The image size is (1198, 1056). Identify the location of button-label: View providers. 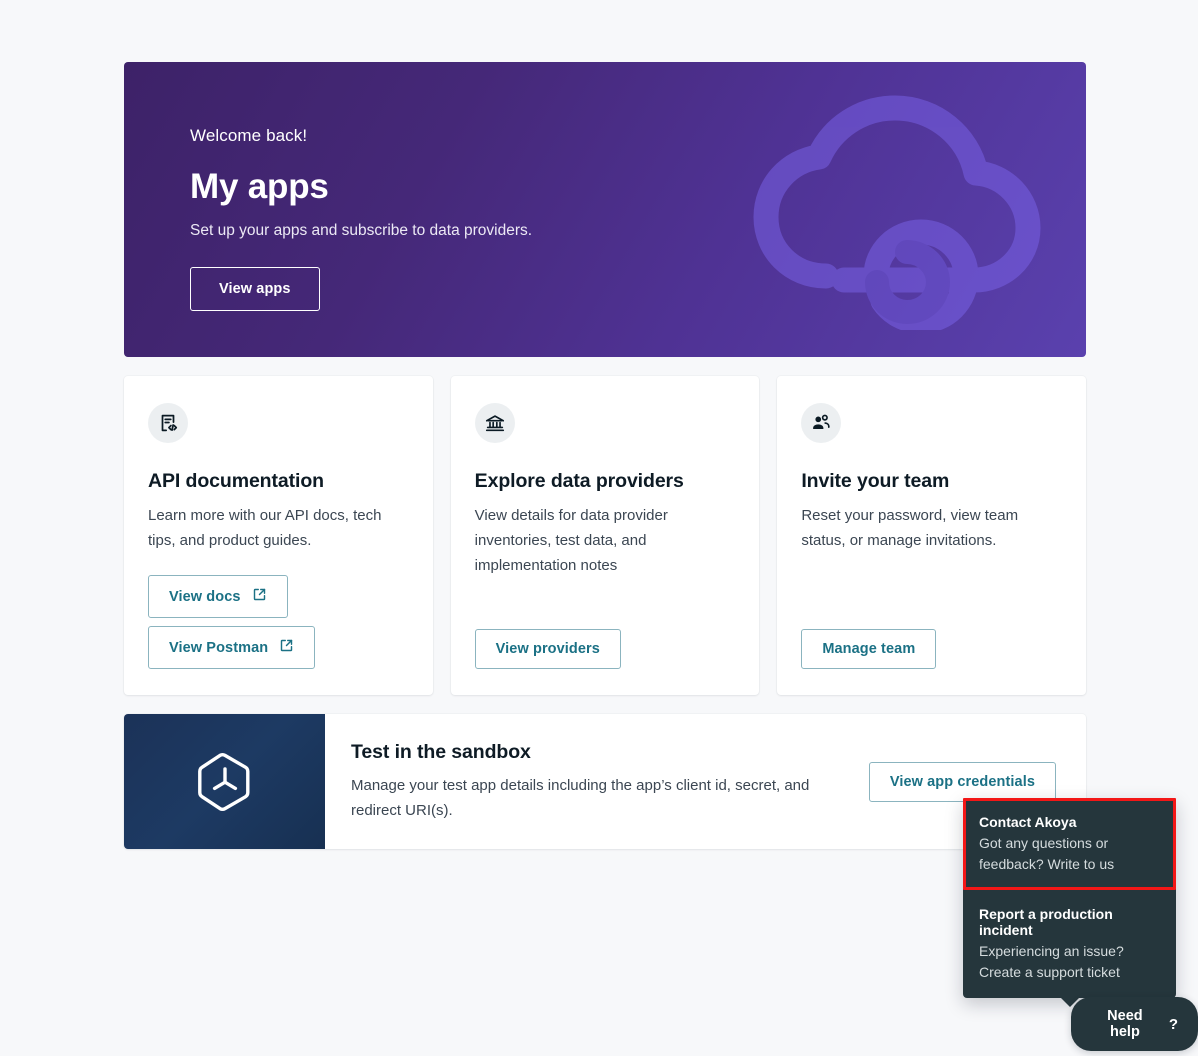
(547, 649).